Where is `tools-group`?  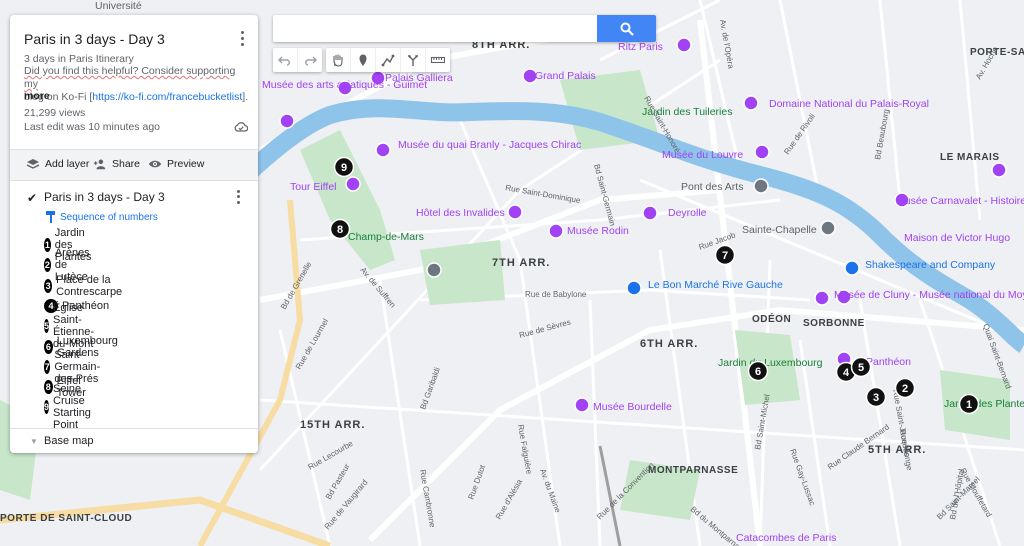 tools-group is located at coordinates (388, 60).